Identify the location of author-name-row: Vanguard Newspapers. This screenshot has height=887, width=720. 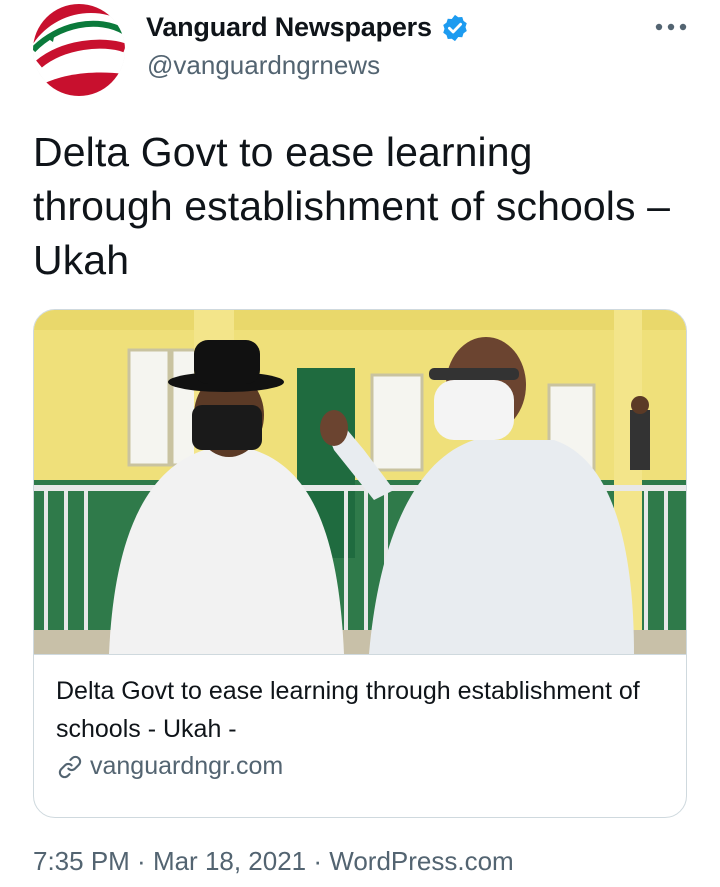
(308, 27).